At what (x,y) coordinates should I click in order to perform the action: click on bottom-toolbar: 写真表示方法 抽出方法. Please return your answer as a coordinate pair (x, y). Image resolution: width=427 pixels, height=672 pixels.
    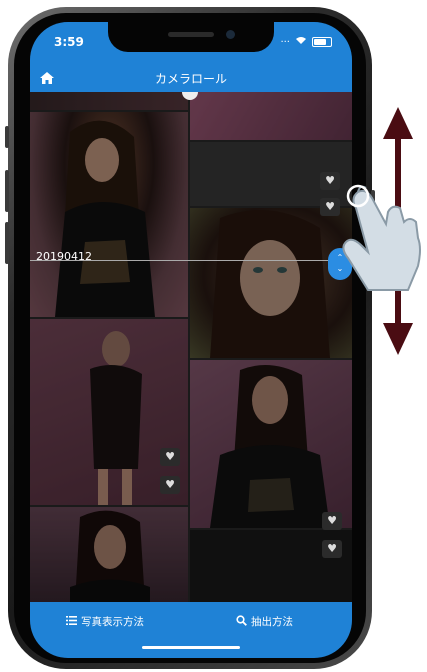
    Looking at the image, I should click on (191, 630).